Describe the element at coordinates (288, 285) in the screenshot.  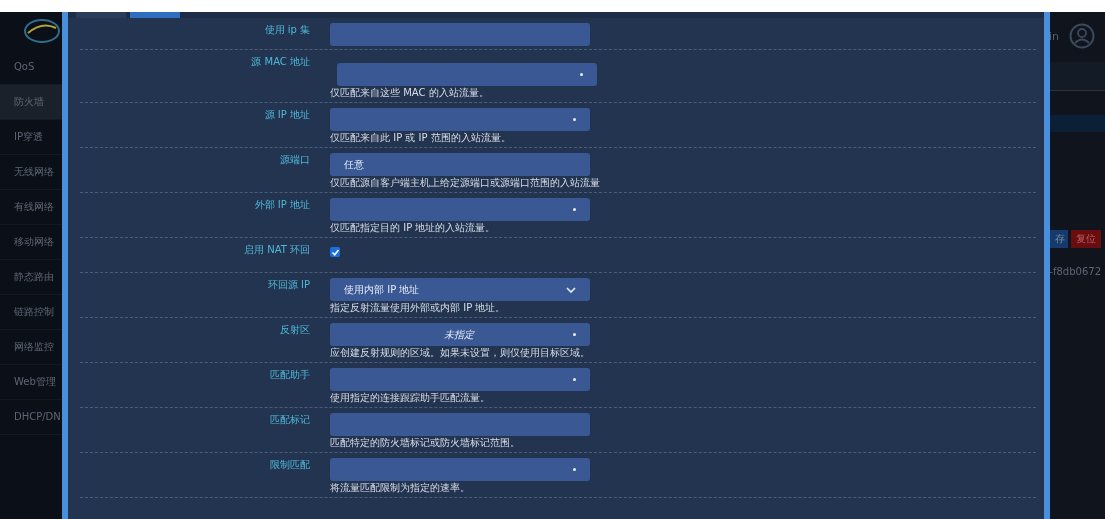
I see `field-label: 环回源 IP` at that location.